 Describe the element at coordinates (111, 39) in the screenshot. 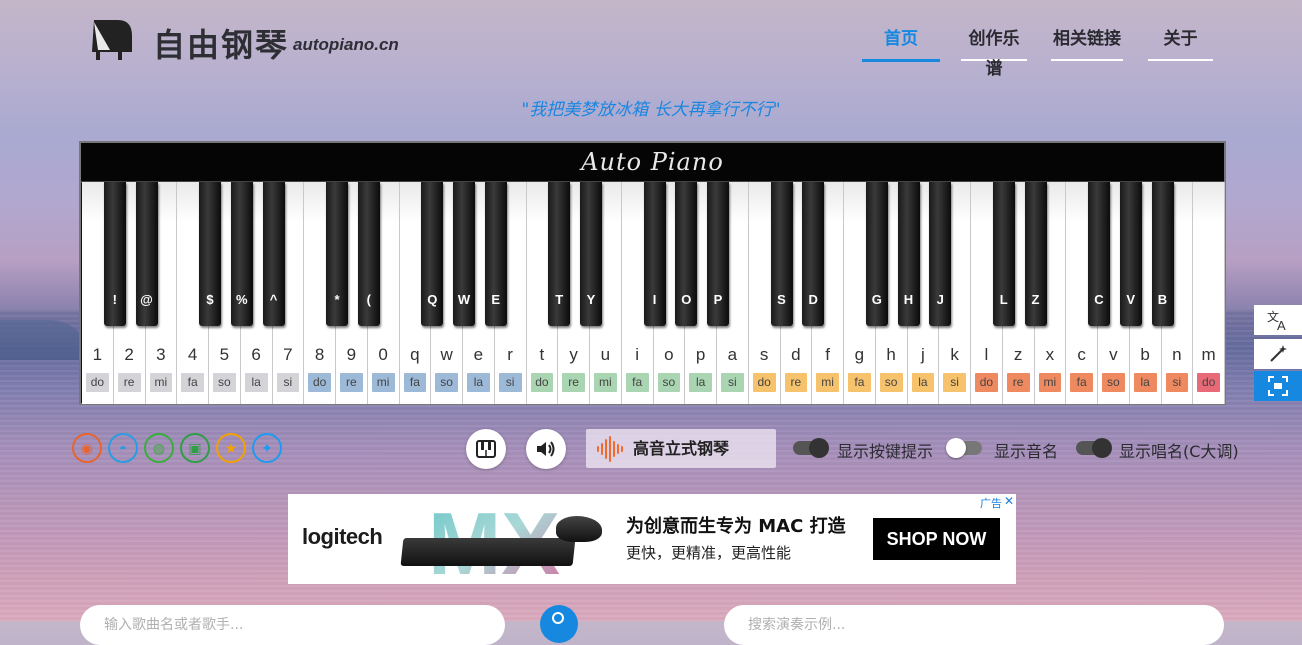

I see `piano-logo-icon` at that location.